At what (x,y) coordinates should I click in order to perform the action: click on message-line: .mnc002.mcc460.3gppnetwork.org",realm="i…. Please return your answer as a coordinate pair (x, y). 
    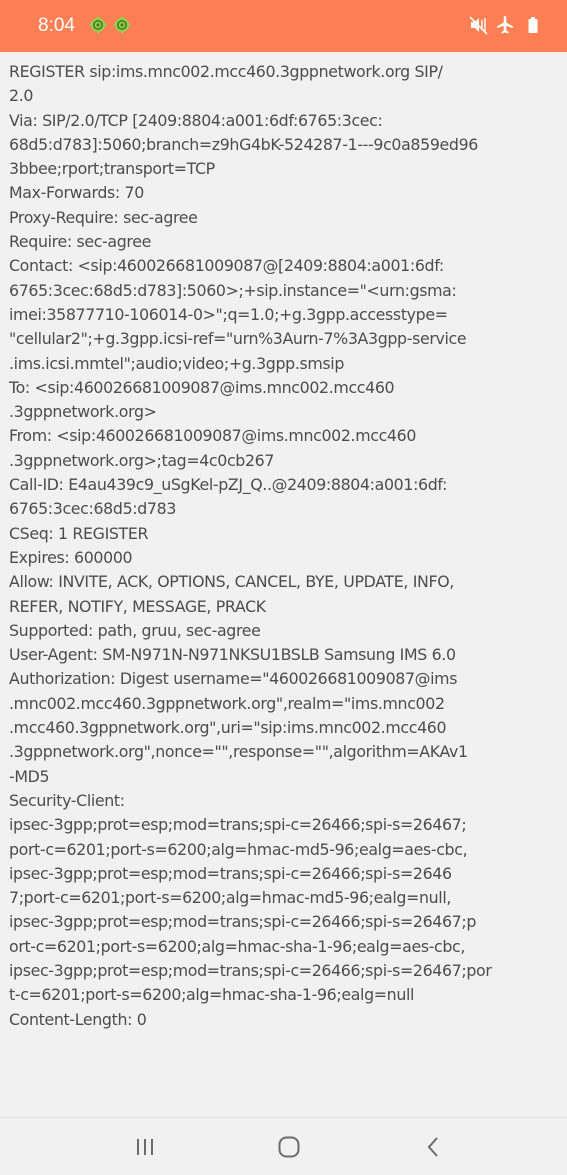
    Looking at the image, I should click on (227, 703).